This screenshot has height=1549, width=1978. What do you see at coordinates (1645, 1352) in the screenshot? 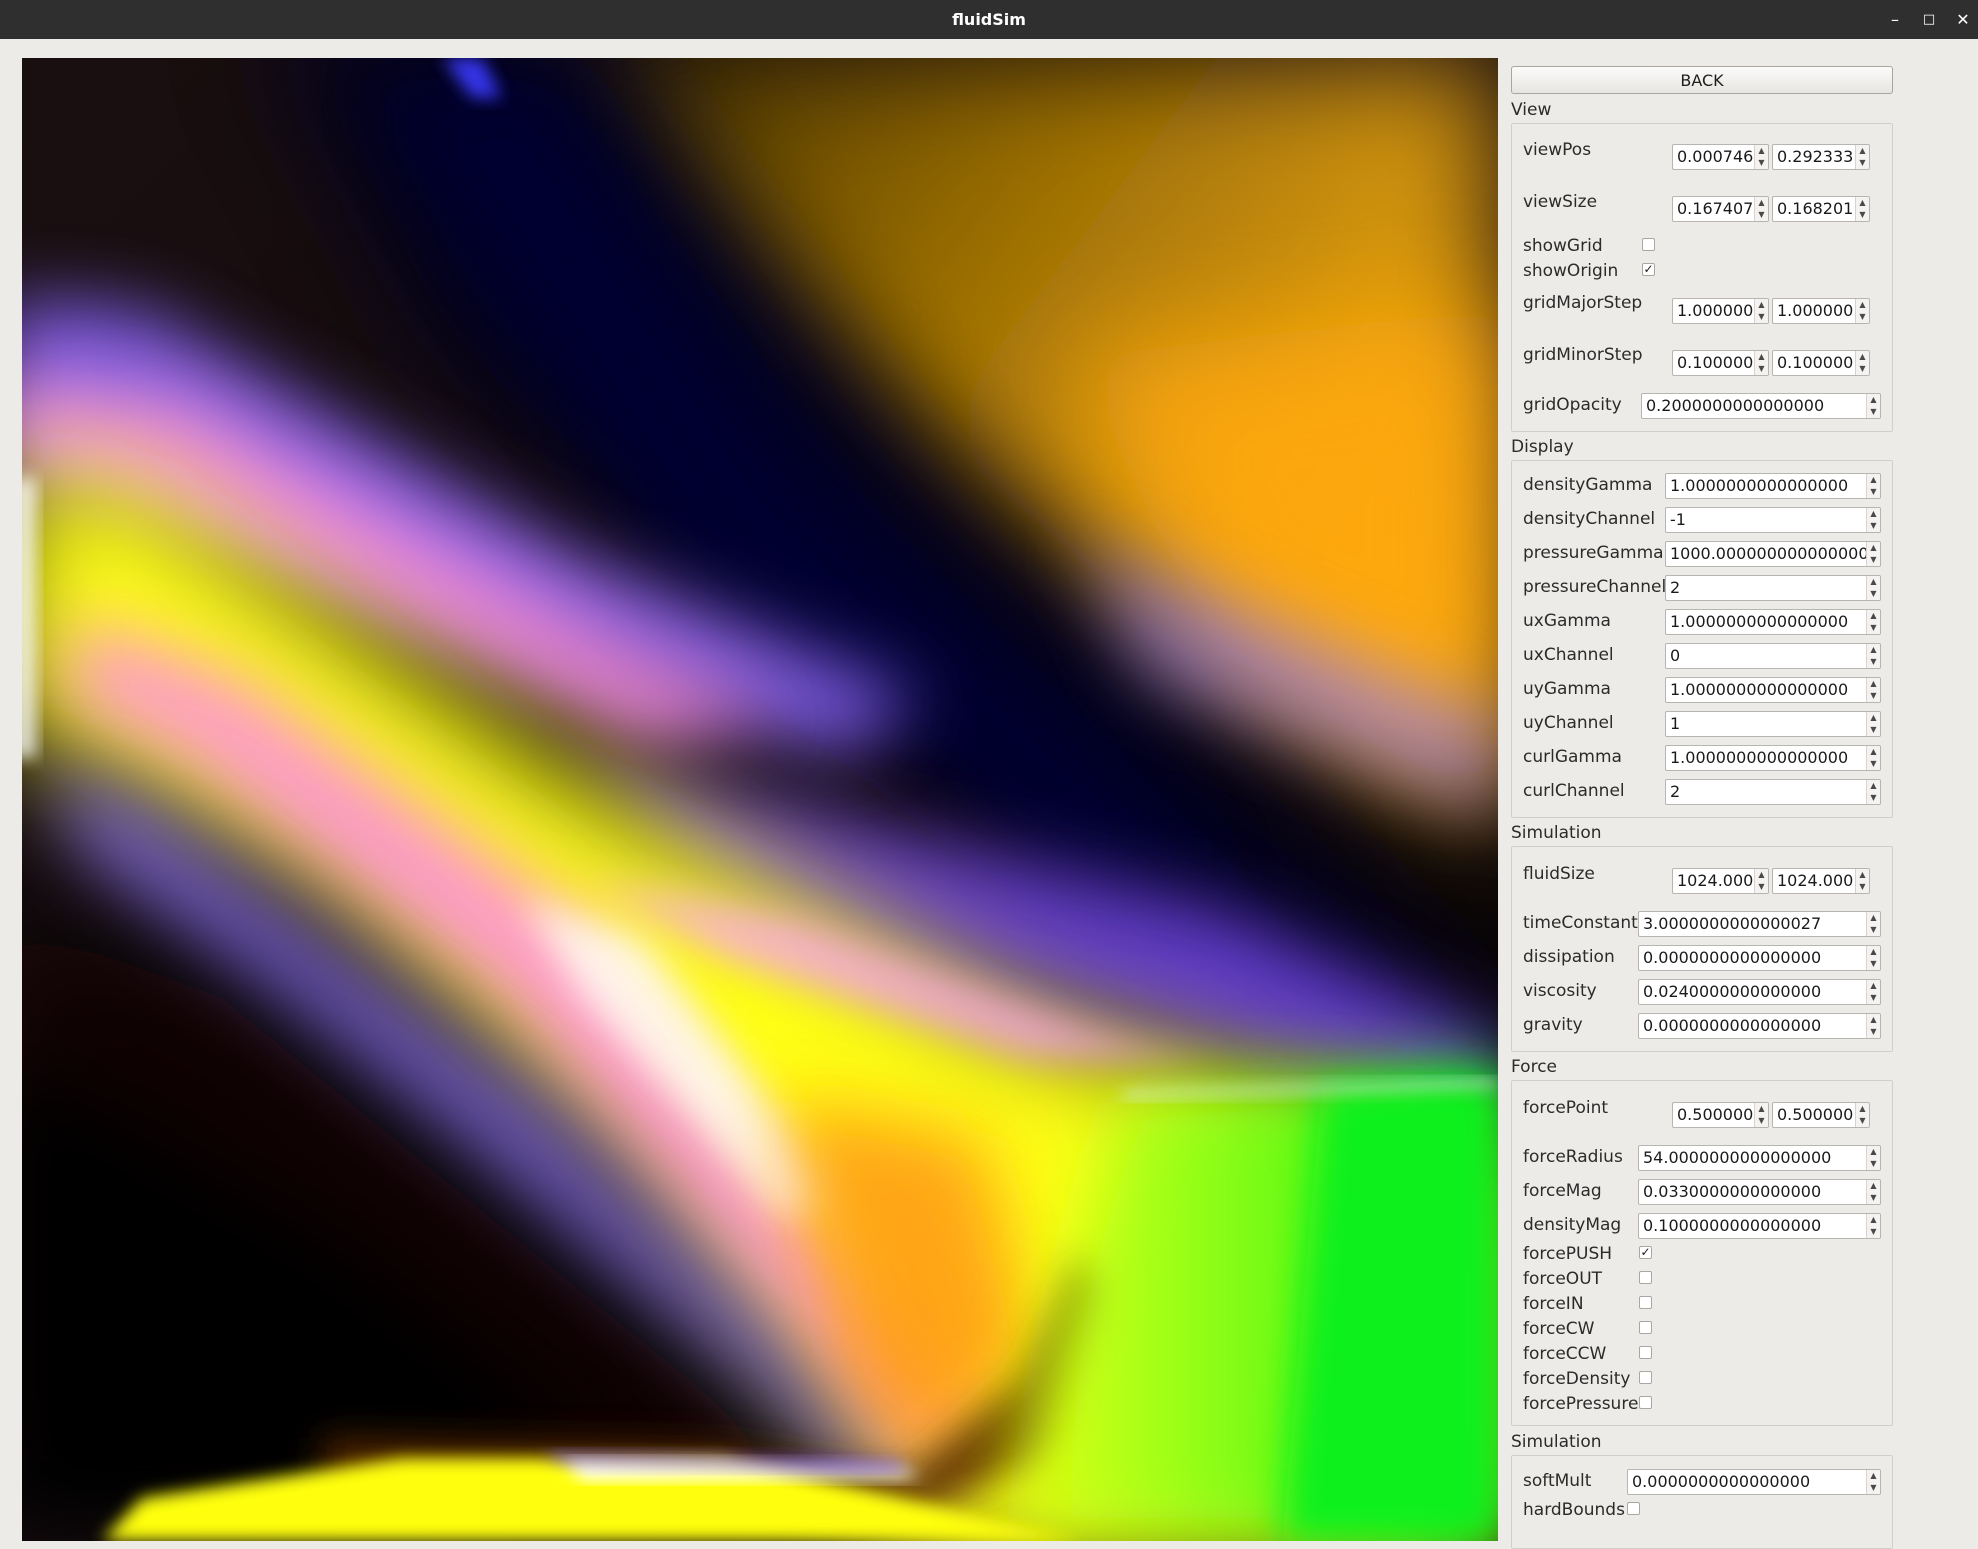
I see `forceCCW-checkbox` at bounding box center [1645, 1352].